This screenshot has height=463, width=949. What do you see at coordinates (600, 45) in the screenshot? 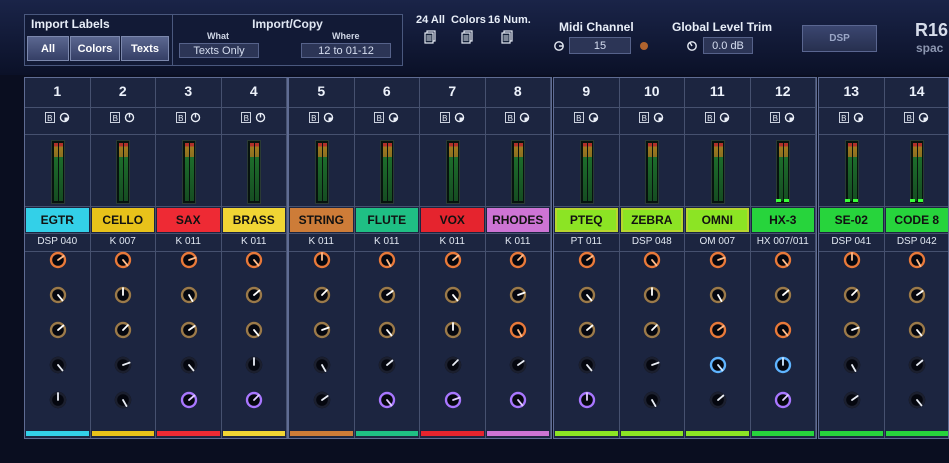
I see `midi-channel-field: 15` at bounding box center [600, 45].